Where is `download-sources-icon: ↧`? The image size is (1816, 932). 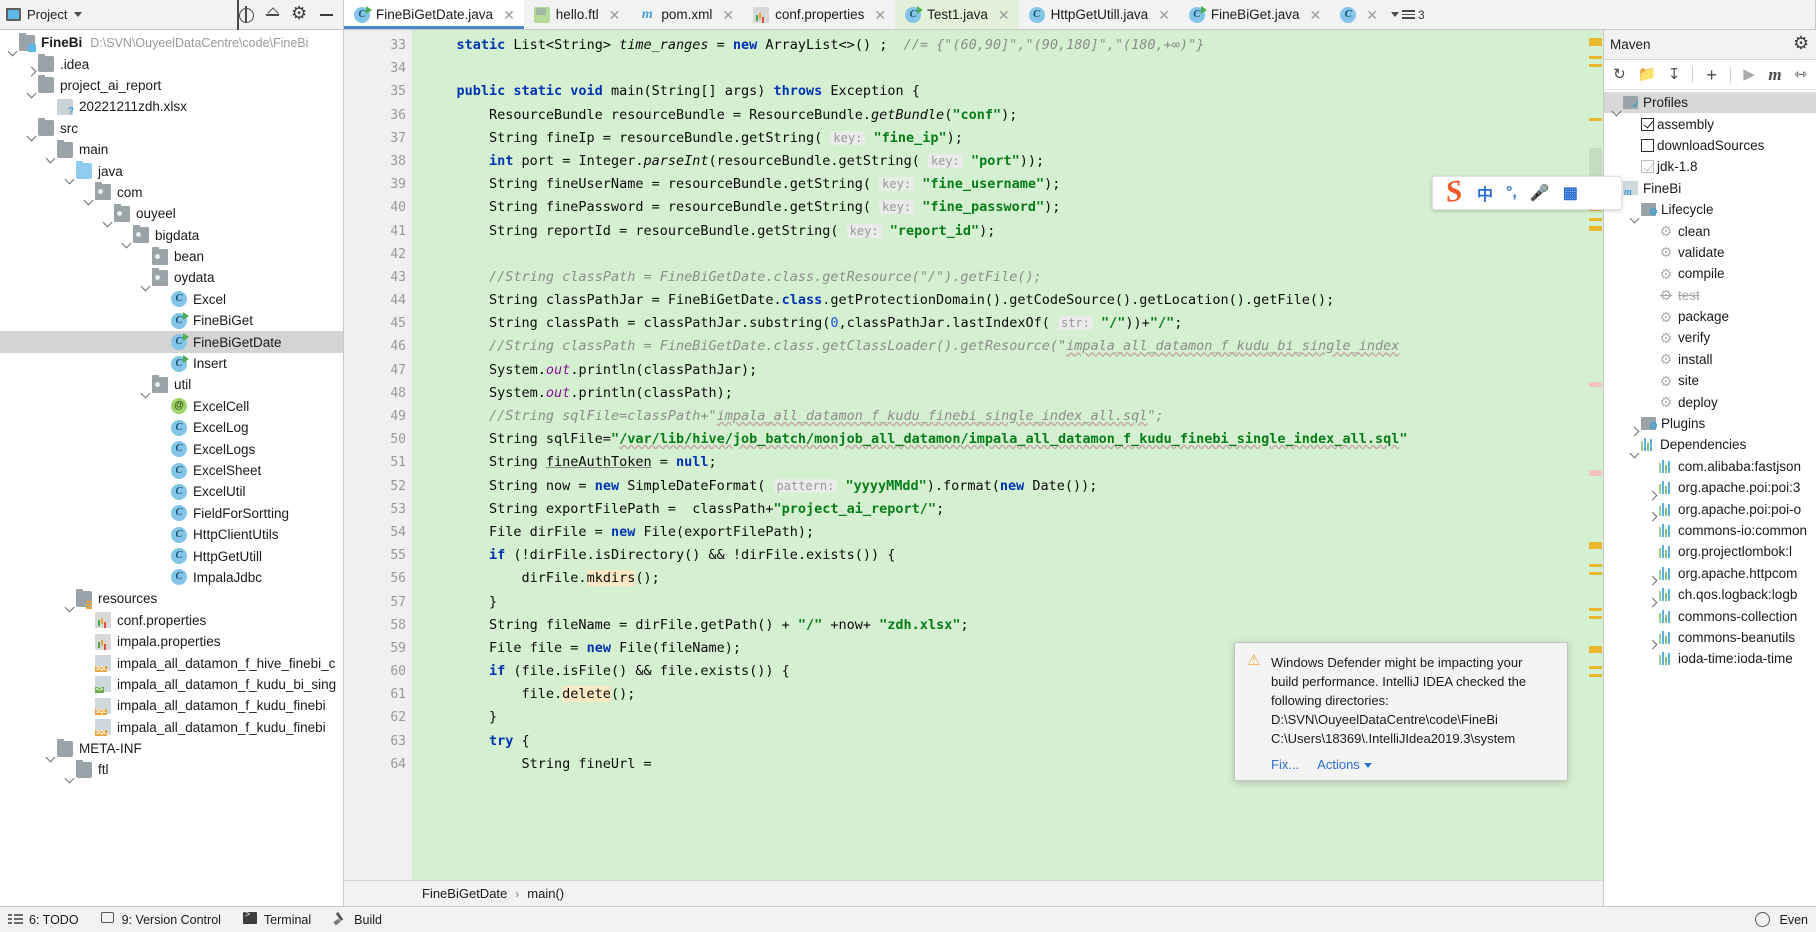
download-sources-icon: ↧ is located at coordinates (1674, 75).